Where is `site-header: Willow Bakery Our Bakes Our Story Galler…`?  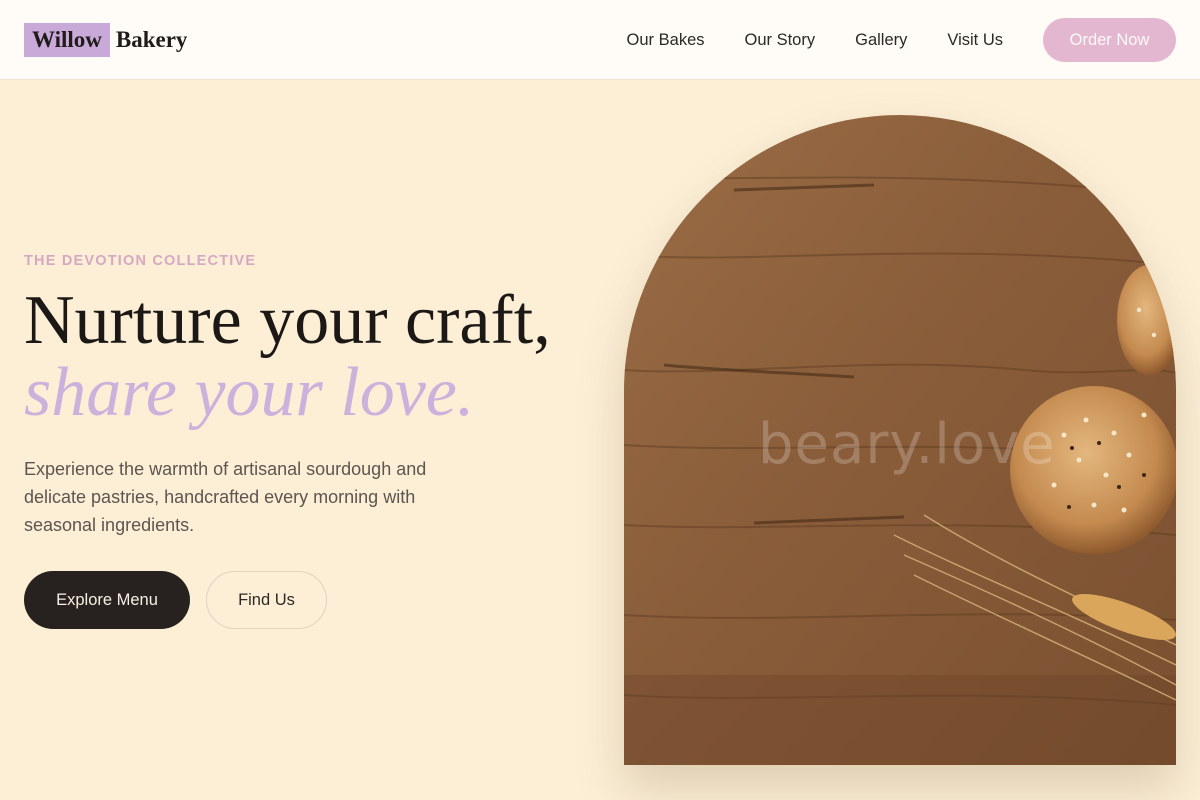 site-header: Willow Bakery Our Bakes Our Story Galler… is located at coordinates (600, 40).